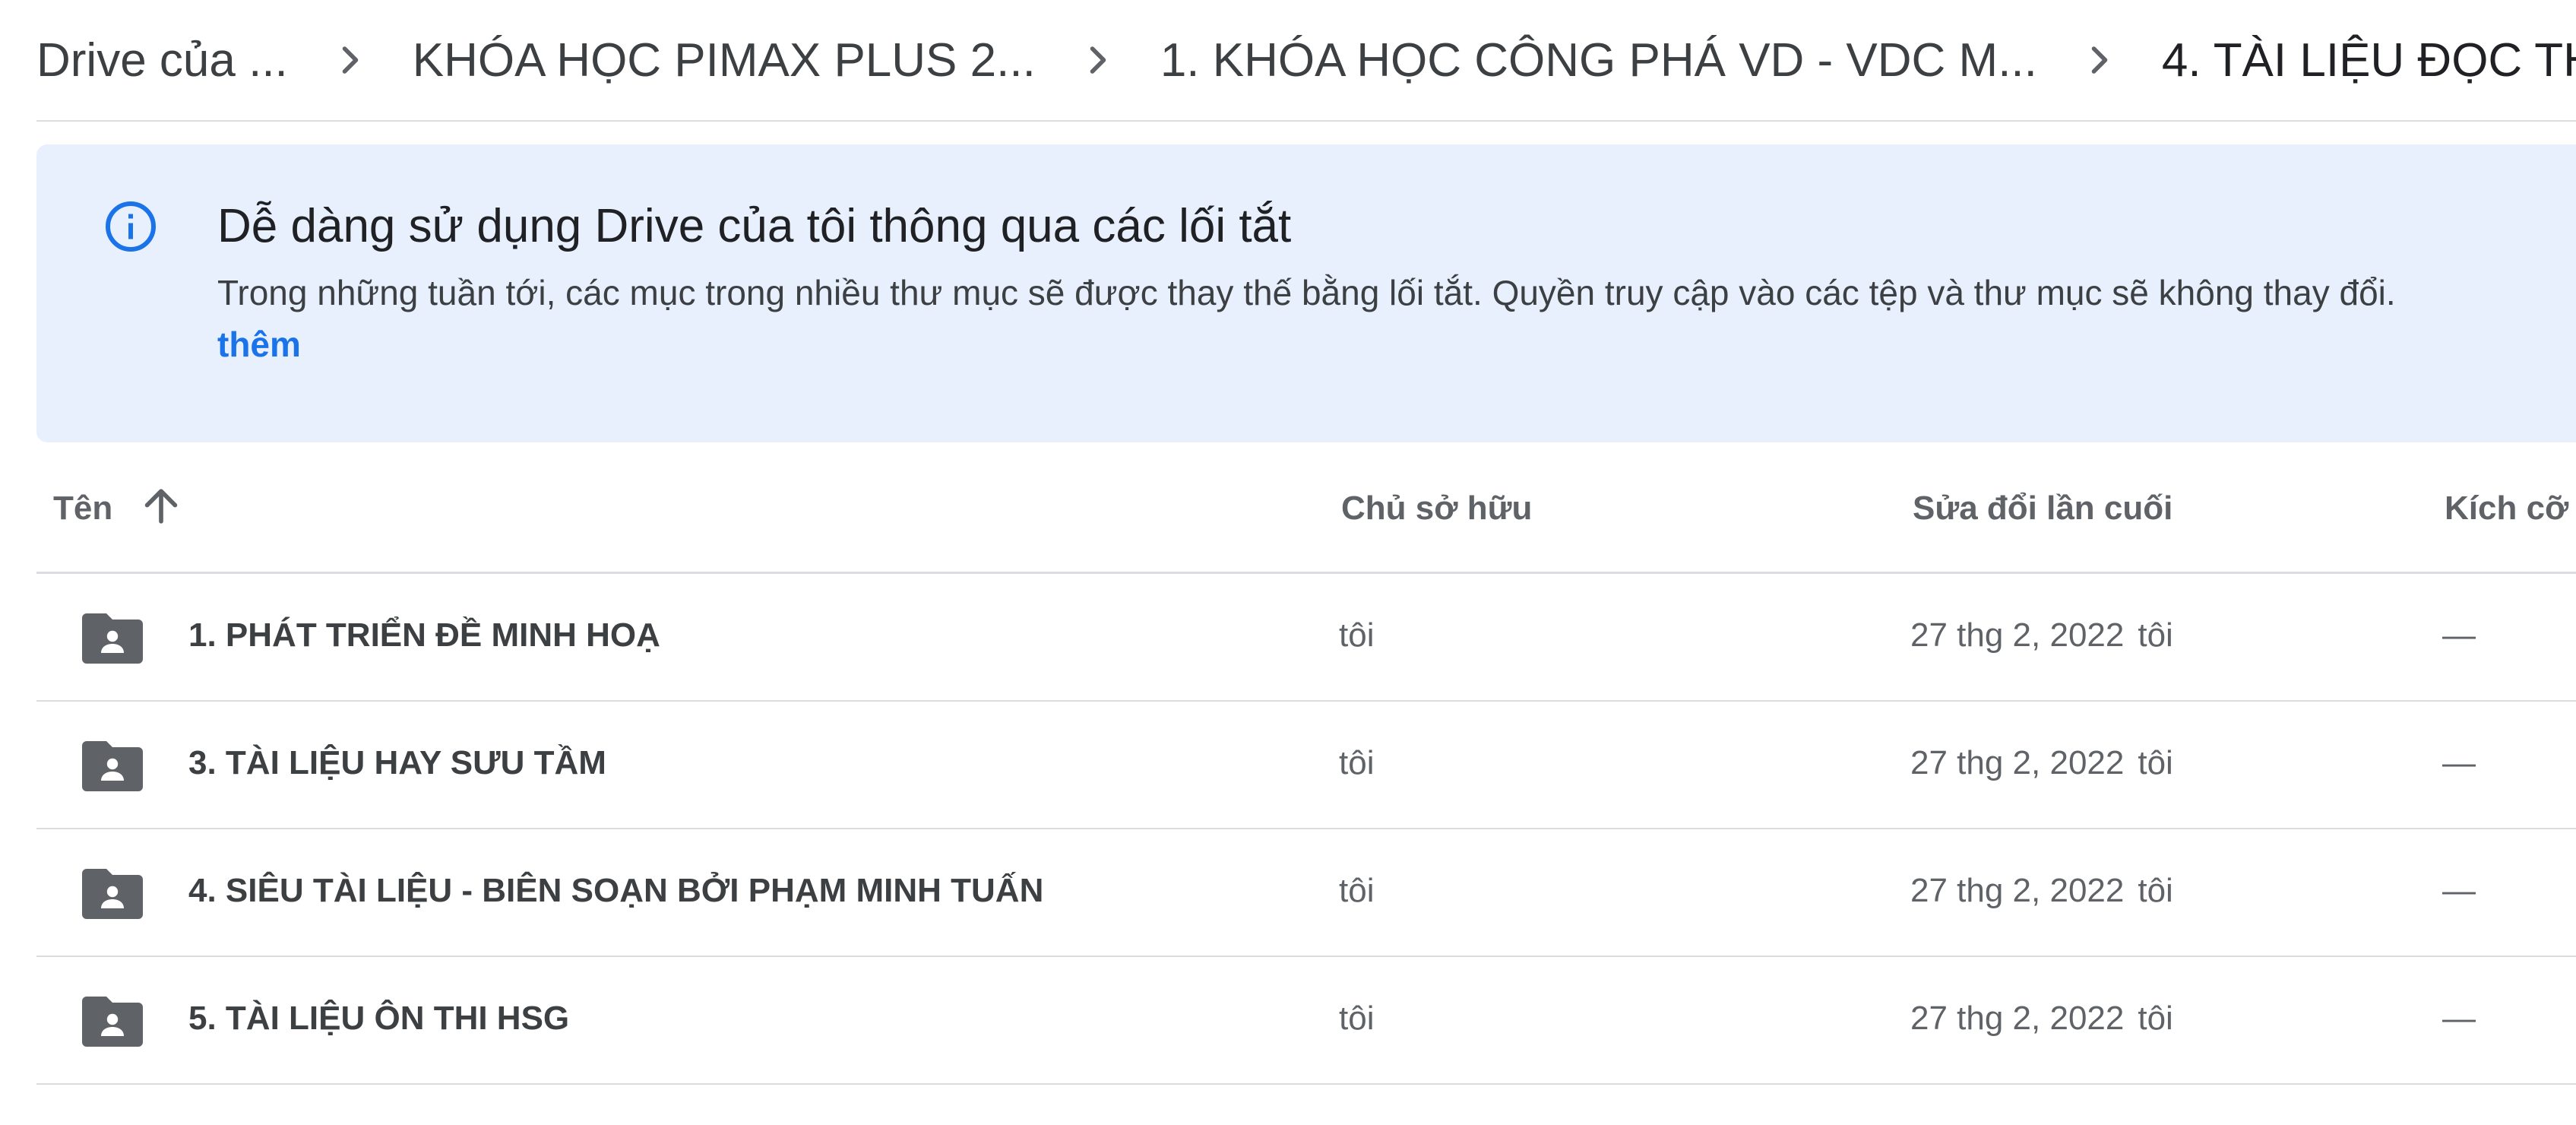 Image resolution: width=2576 pixels, height=1125 pixels. What do you see at coordinates (130, 226) in the screenshot?
I see `info-icon` at bounding box center [130, 226].